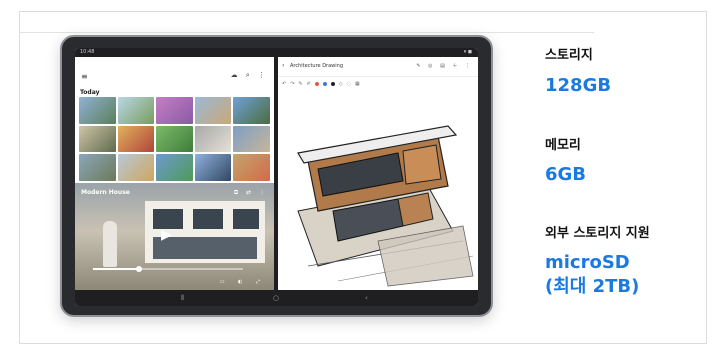 The height and width of the screenshot is (346, 722). Describe the element at coordinates (592, 286) in the screenshot. I see `external-storage-value-line2: (최대 2TB)` at that location.